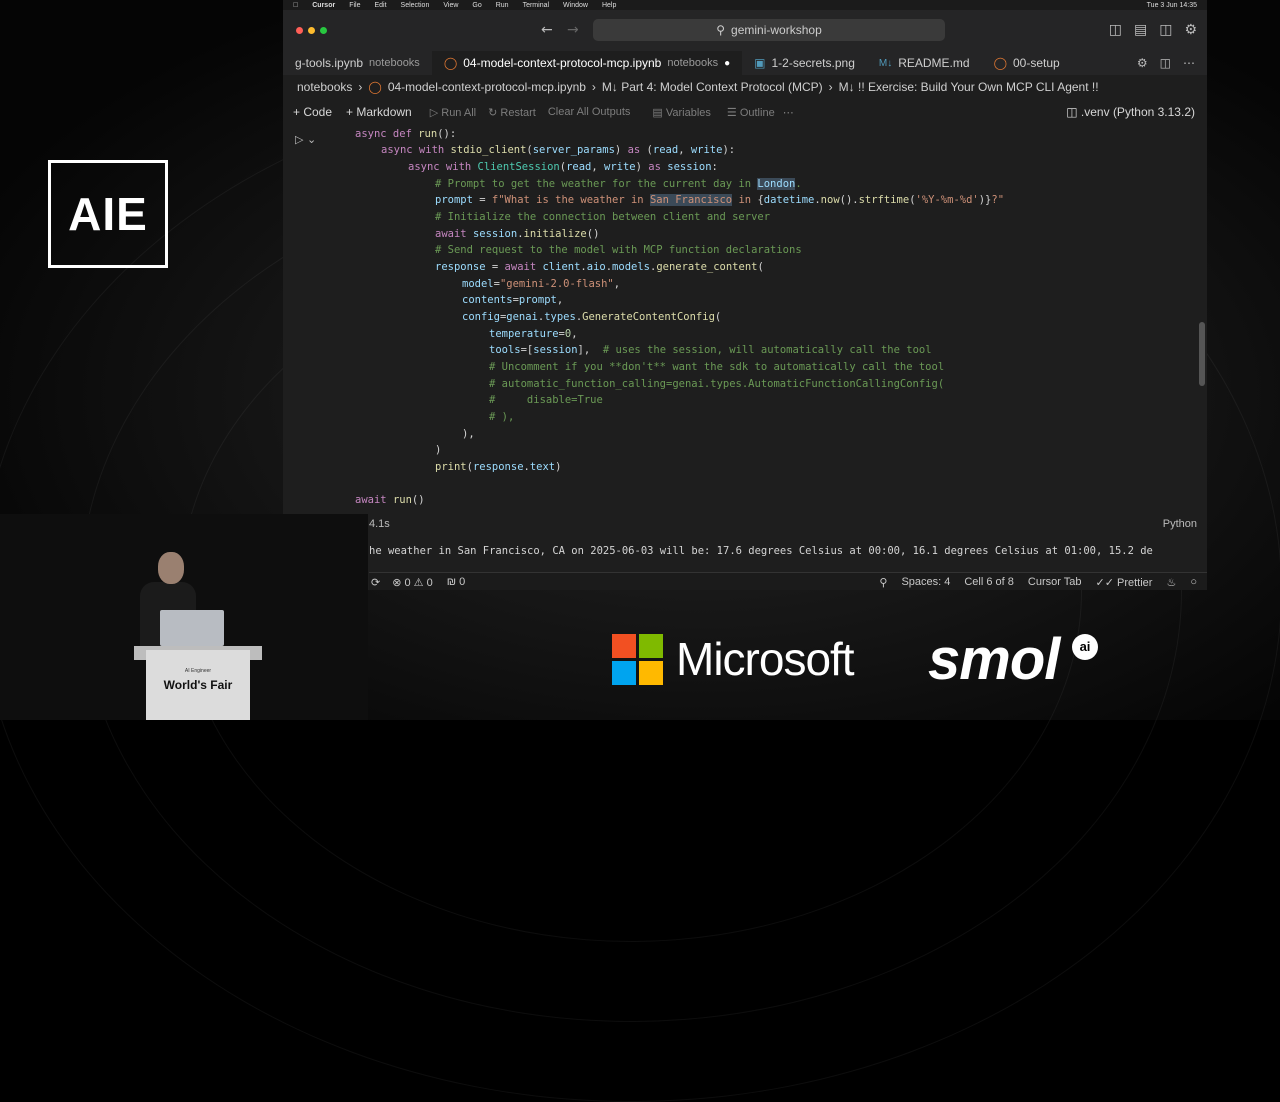 Image resolution: width=1280 pixels, height=1102 pixels. What do you see at coordinates (1153, 30) in the screenshot?
I see `layout-controls: ◫ ▤ ◫ ⚙` at bounding box center [1153, 30].